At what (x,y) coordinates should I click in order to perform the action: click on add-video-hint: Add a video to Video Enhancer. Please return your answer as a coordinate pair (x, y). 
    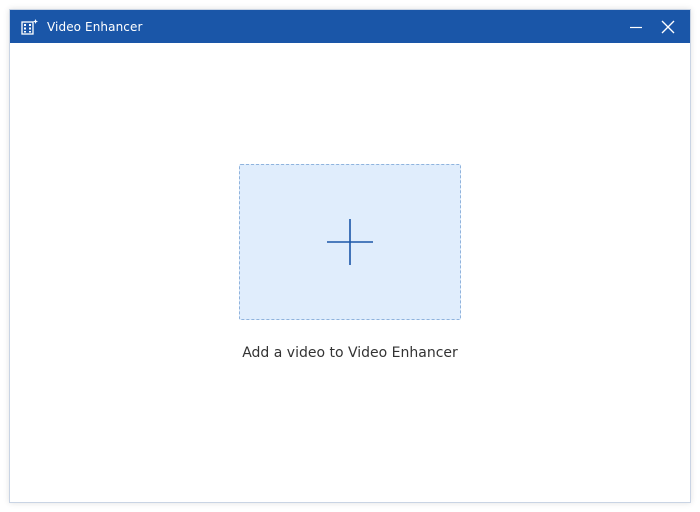
    Looking at the image, I should click on (350, 353).